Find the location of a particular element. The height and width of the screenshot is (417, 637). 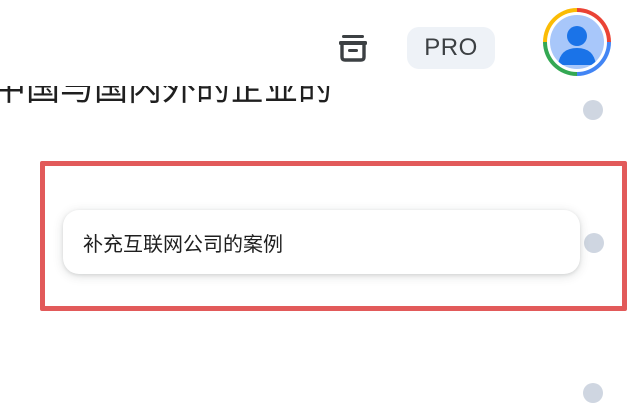

suggestion-chip: 补充互联网公司的案例 is located at coordinates (321, 242).